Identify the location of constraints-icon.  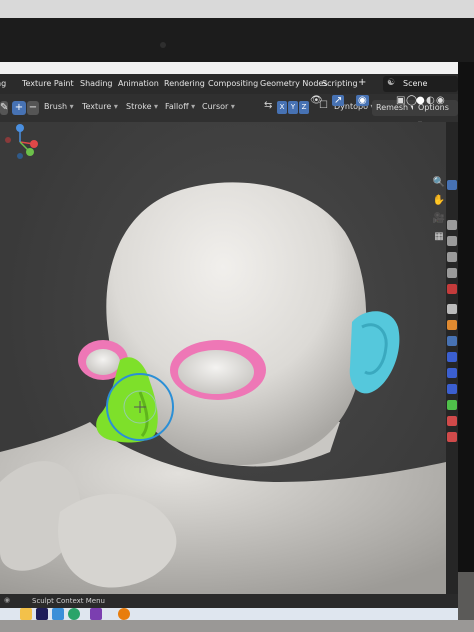
(452, 389).